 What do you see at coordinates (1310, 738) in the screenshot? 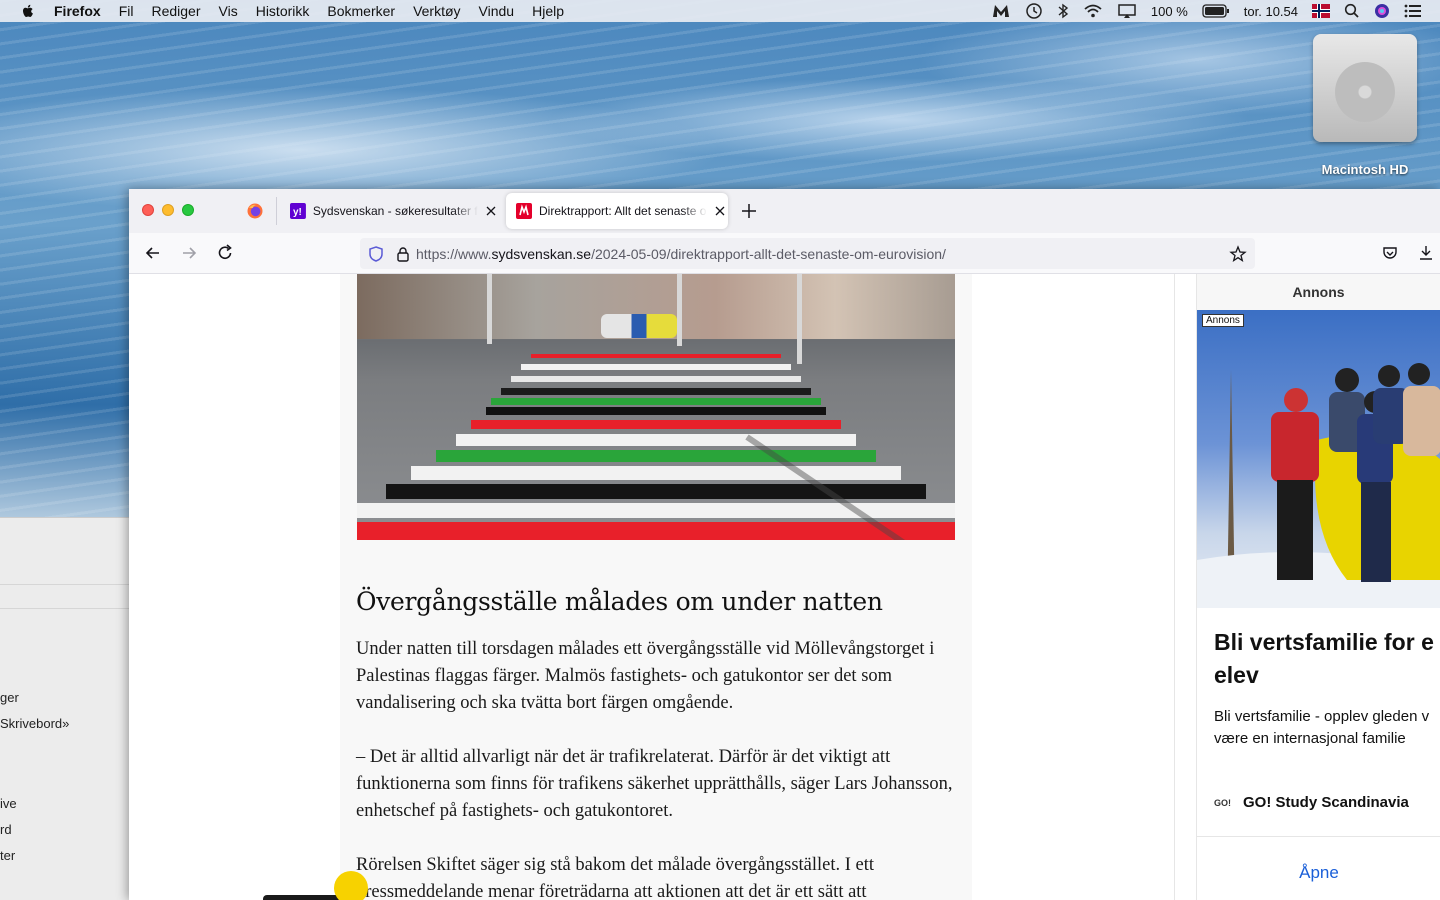
I see `ad-description-line: være en internasjonal familie` at bounding box center [1310, 738].